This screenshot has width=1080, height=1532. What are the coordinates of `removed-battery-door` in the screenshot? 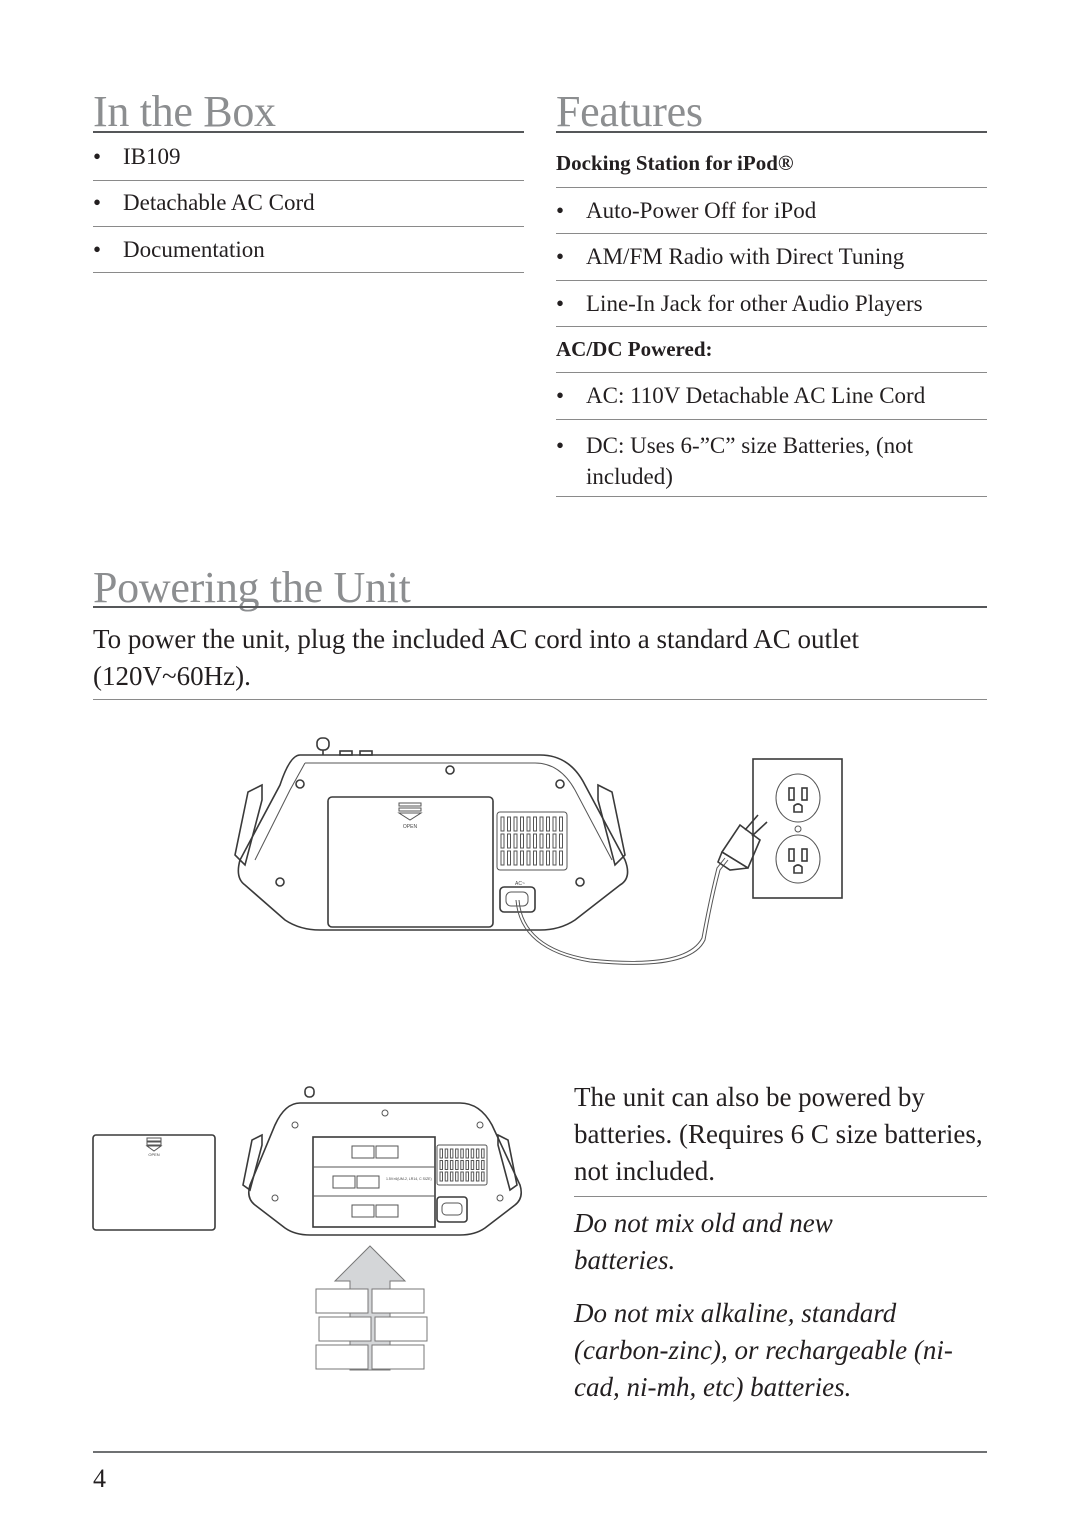 It's located at (154, 1182).